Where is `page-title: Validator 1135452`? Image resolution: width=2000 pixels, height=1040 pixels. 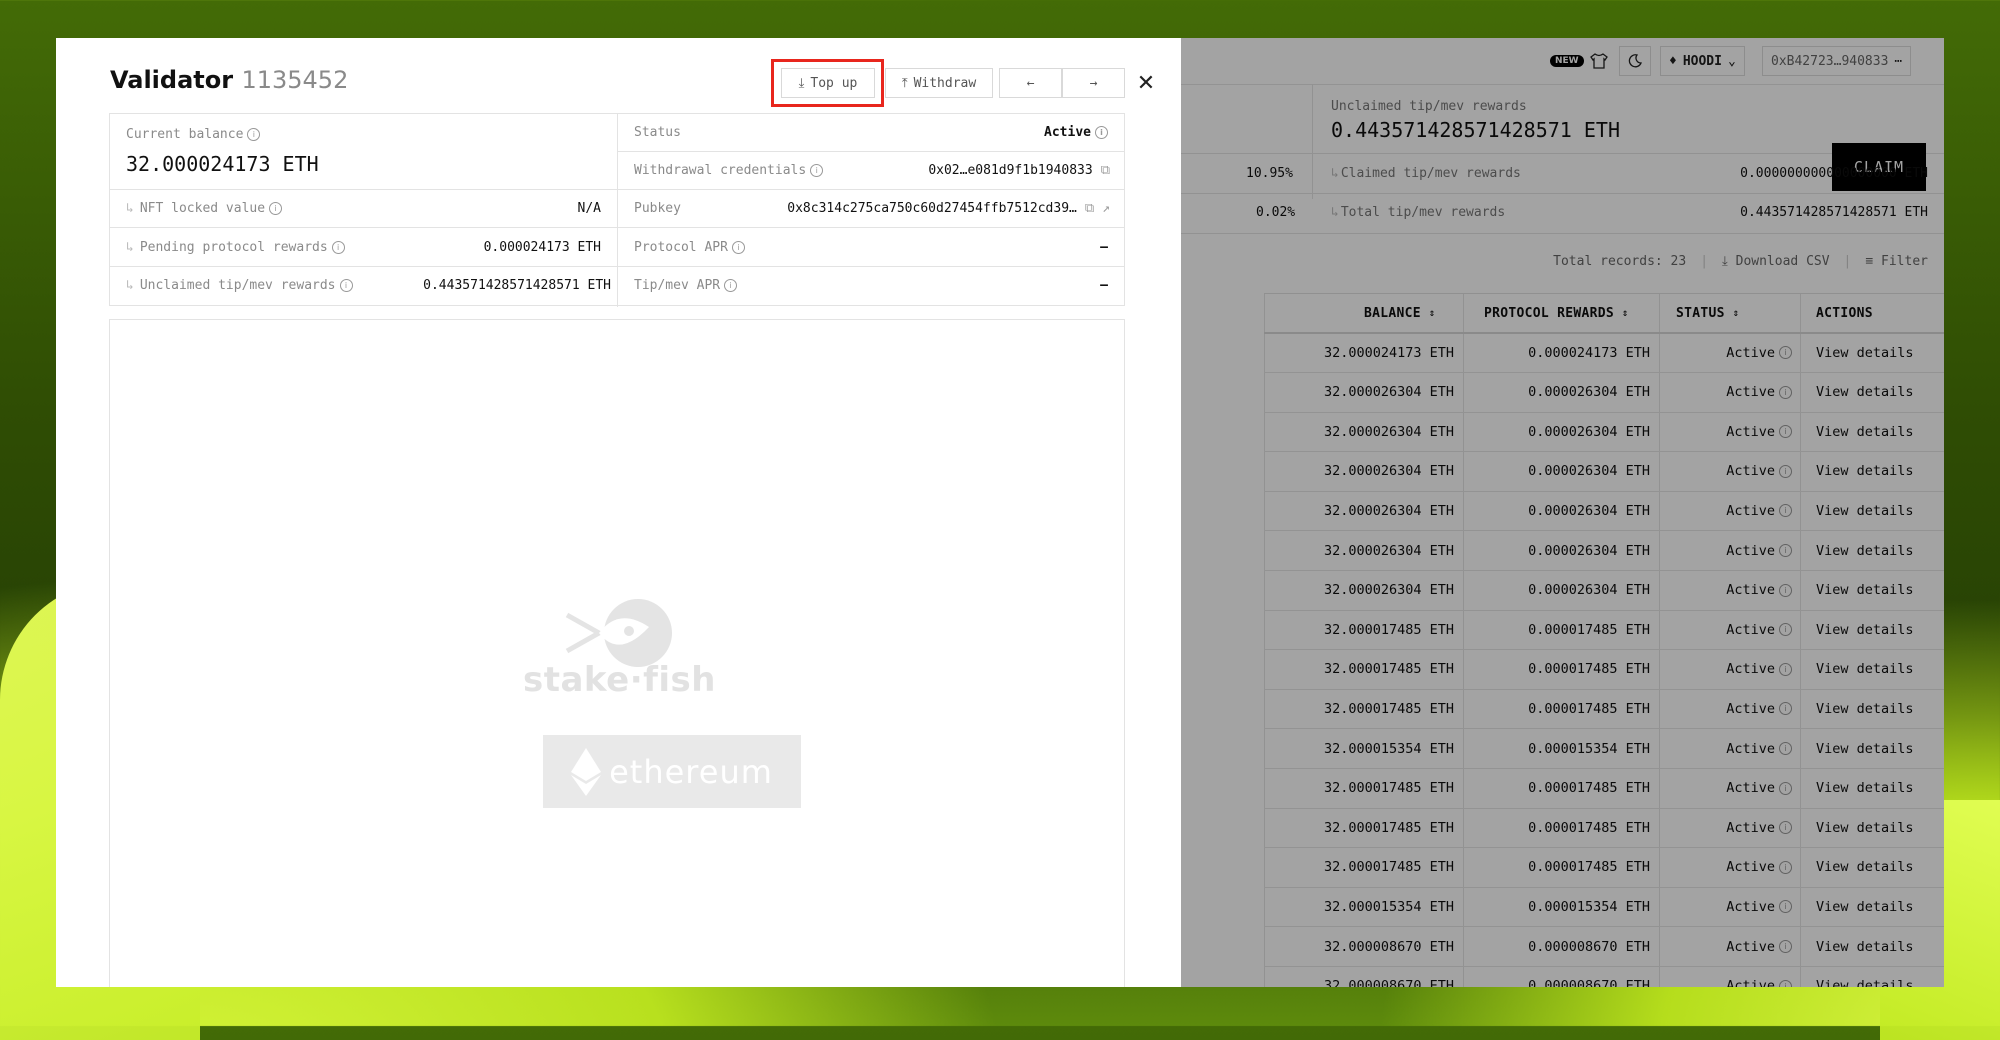
page-title: Validator 1135452 is located at coordinates (229, 80).